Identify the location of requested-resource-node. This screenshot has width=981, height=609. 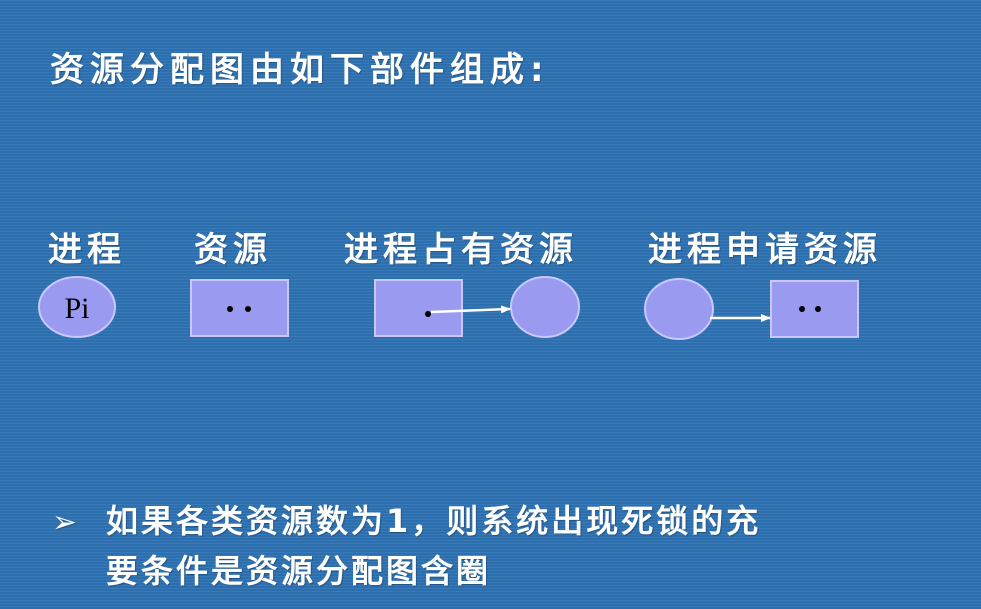
(814, 309).